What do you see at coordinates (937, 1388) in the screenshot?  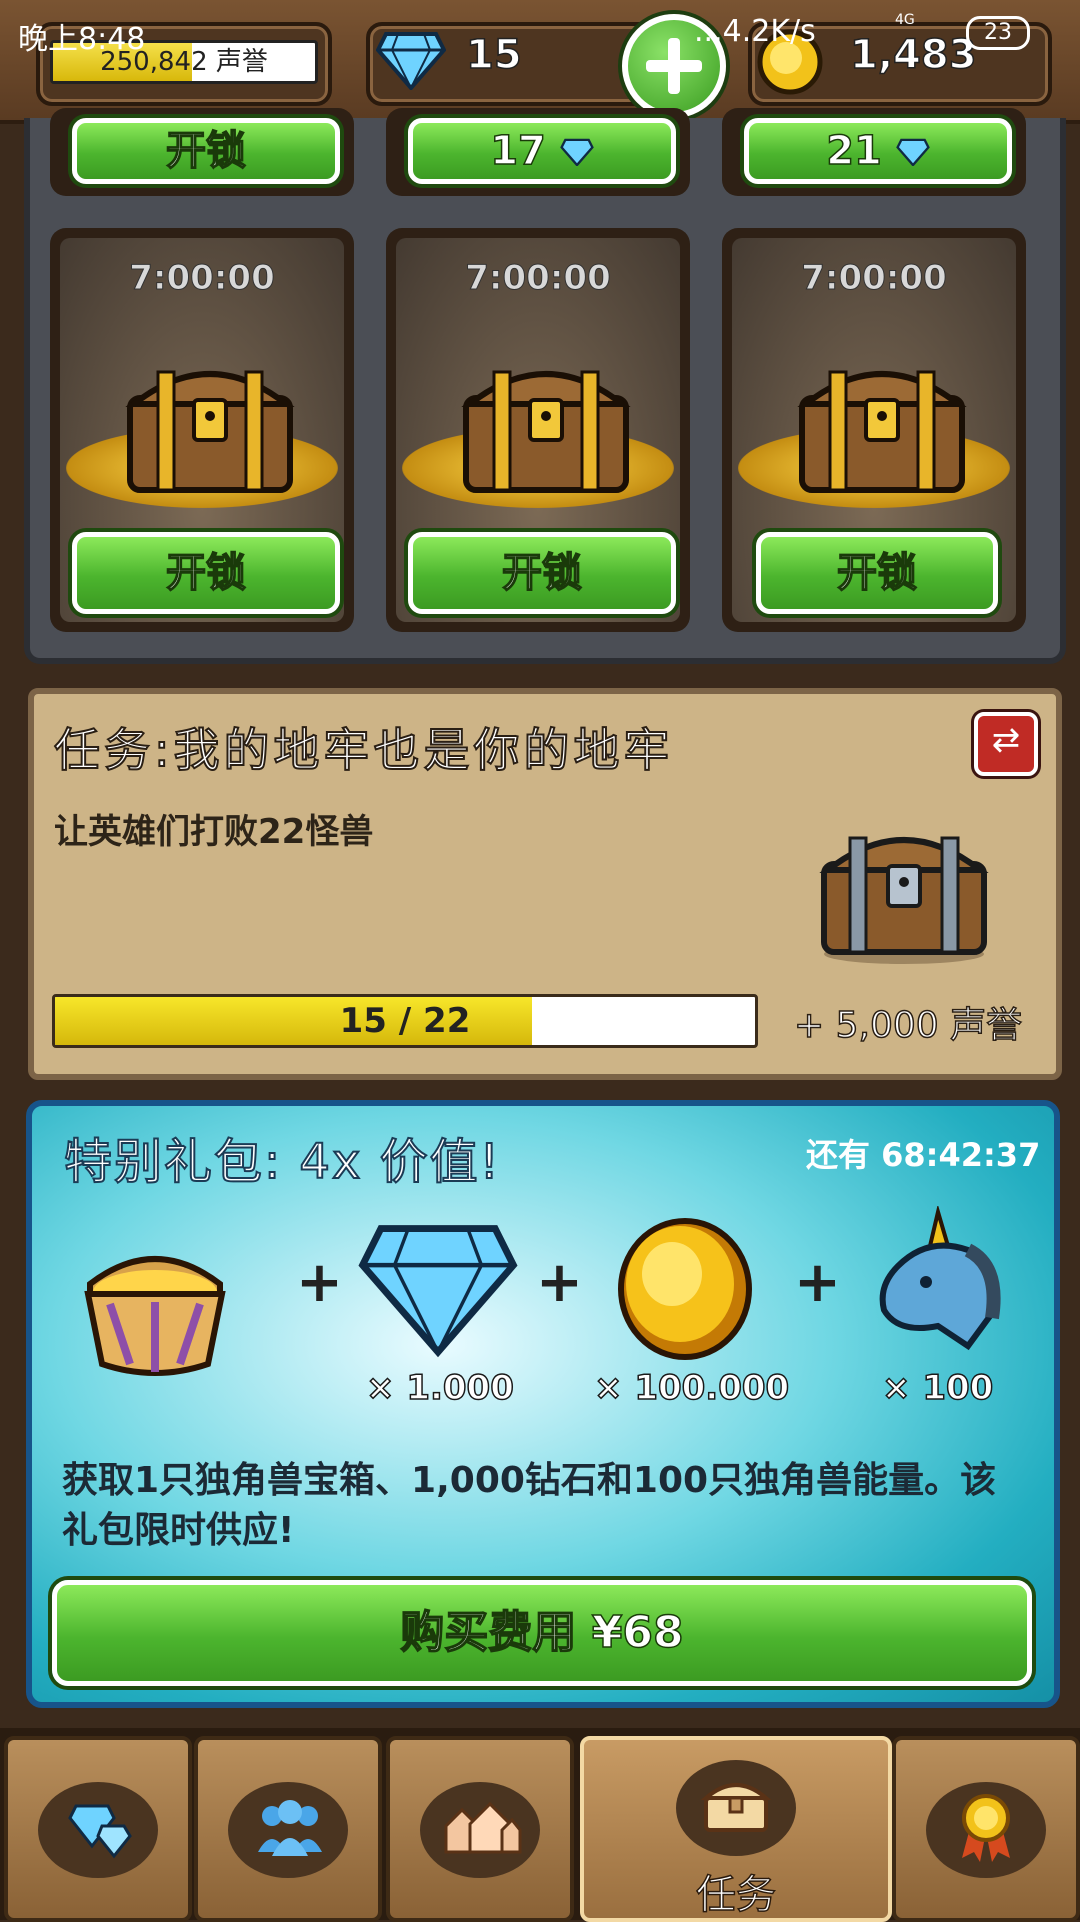 I see `unicorn-energy-quantity: × 100` at bounding box center [937, 1388].